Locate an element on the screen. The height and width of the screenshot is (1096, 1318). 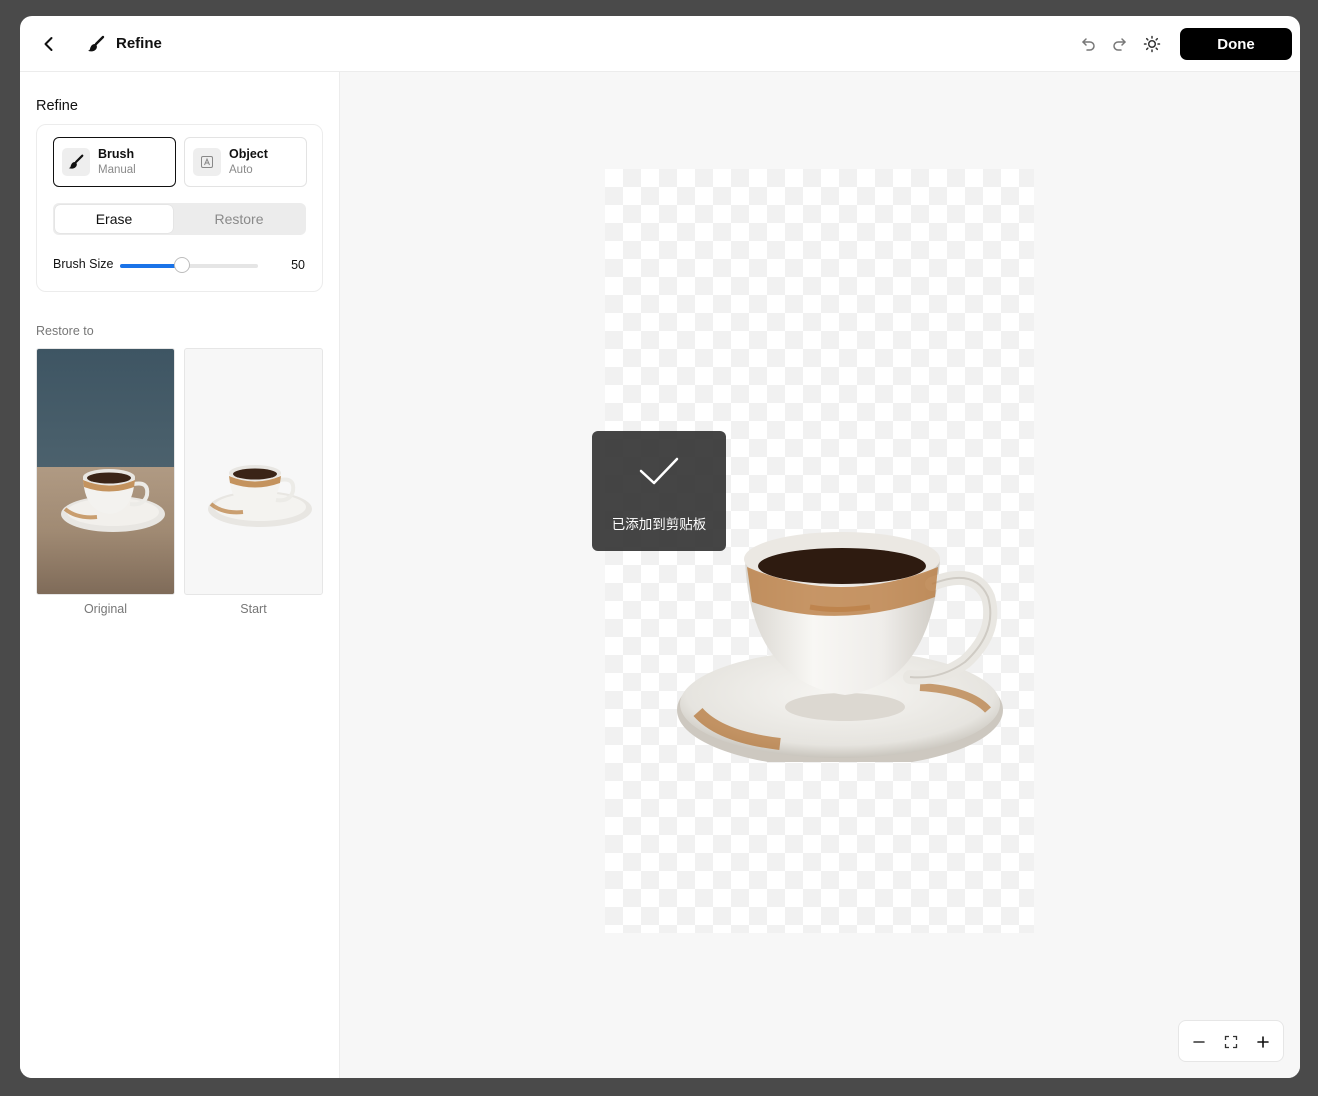
mode-sublabel: Manual is located at coordinates (117, 170).